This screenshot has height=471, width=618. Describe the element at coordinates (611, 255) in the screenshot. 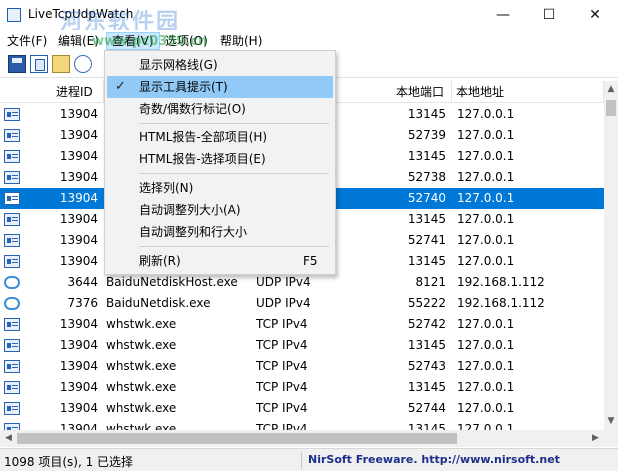

I see `vertical-scrollbar: ▲ ▼` at that location.